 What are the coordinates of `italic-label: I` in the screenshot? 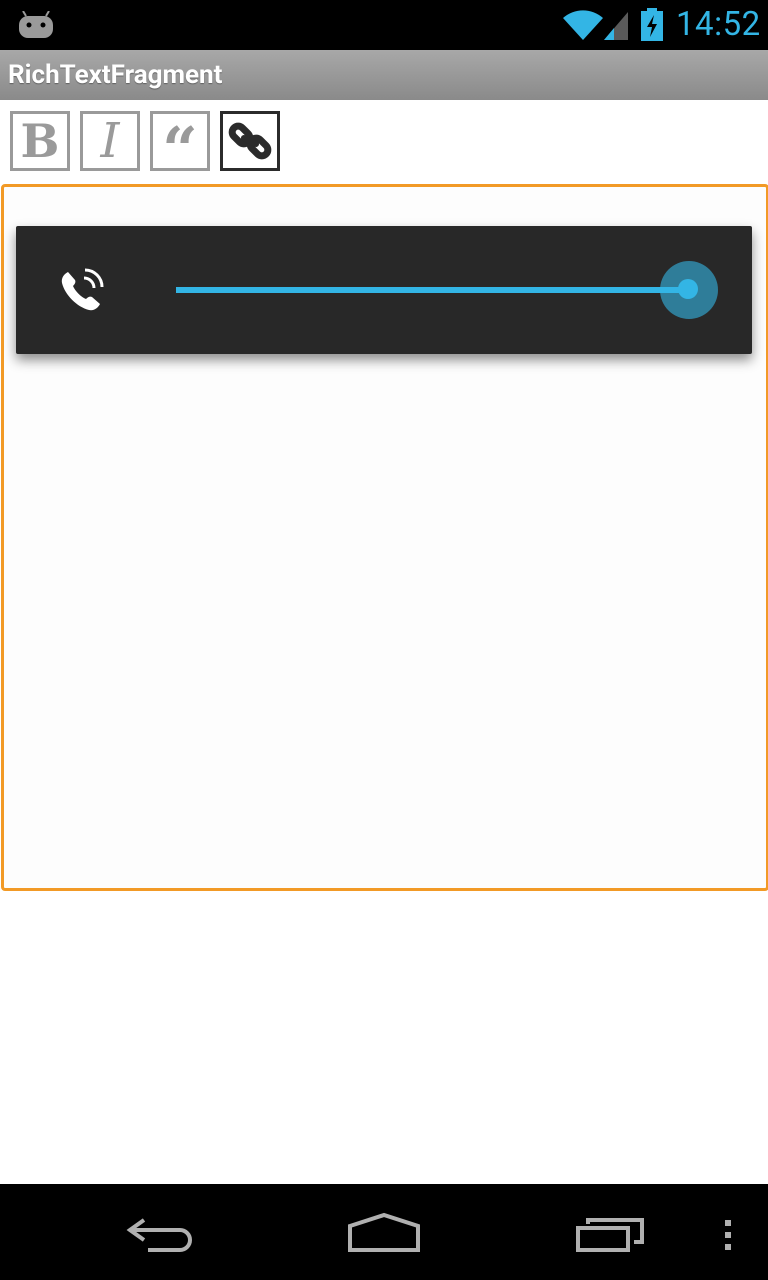 It's located at (110, 141).